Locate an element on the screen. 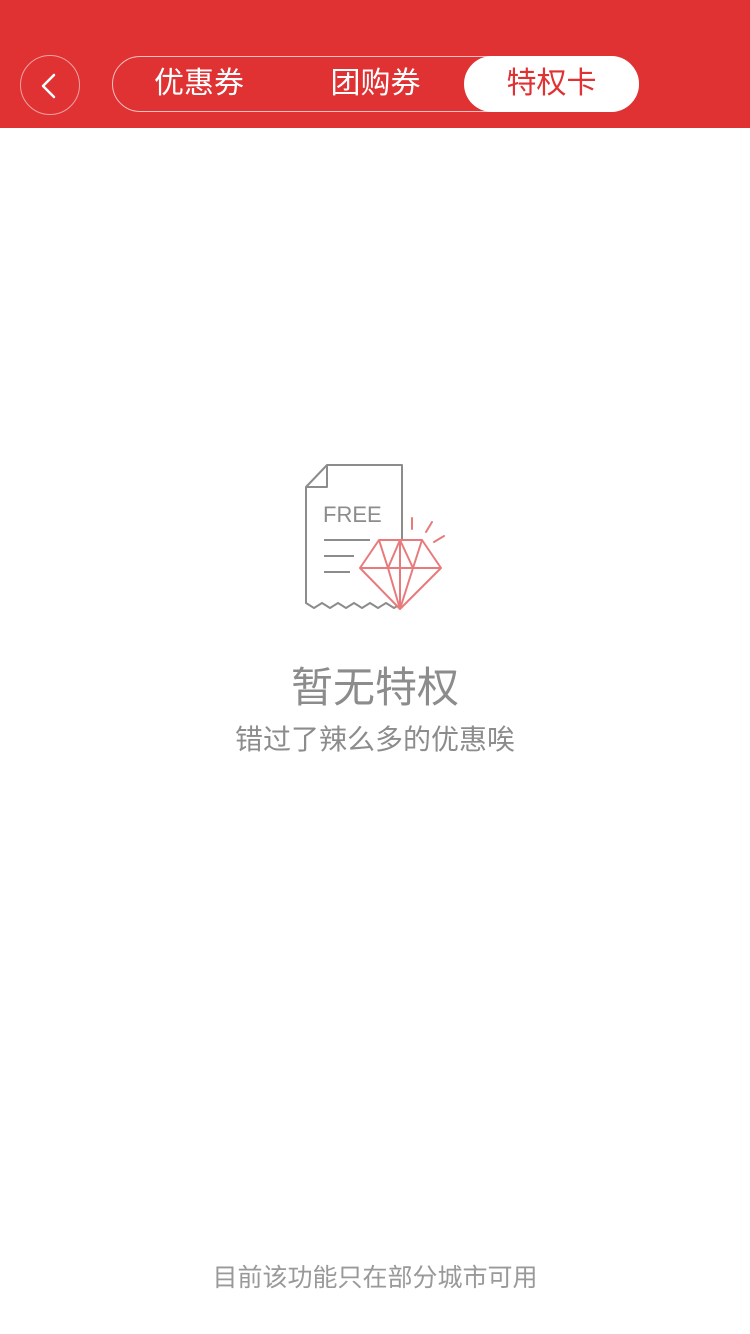 Image resolution: width=750 pixels, height=1334 pixels. free-coupon-diamond-icon: FREE is located at coordinates (375, 539).